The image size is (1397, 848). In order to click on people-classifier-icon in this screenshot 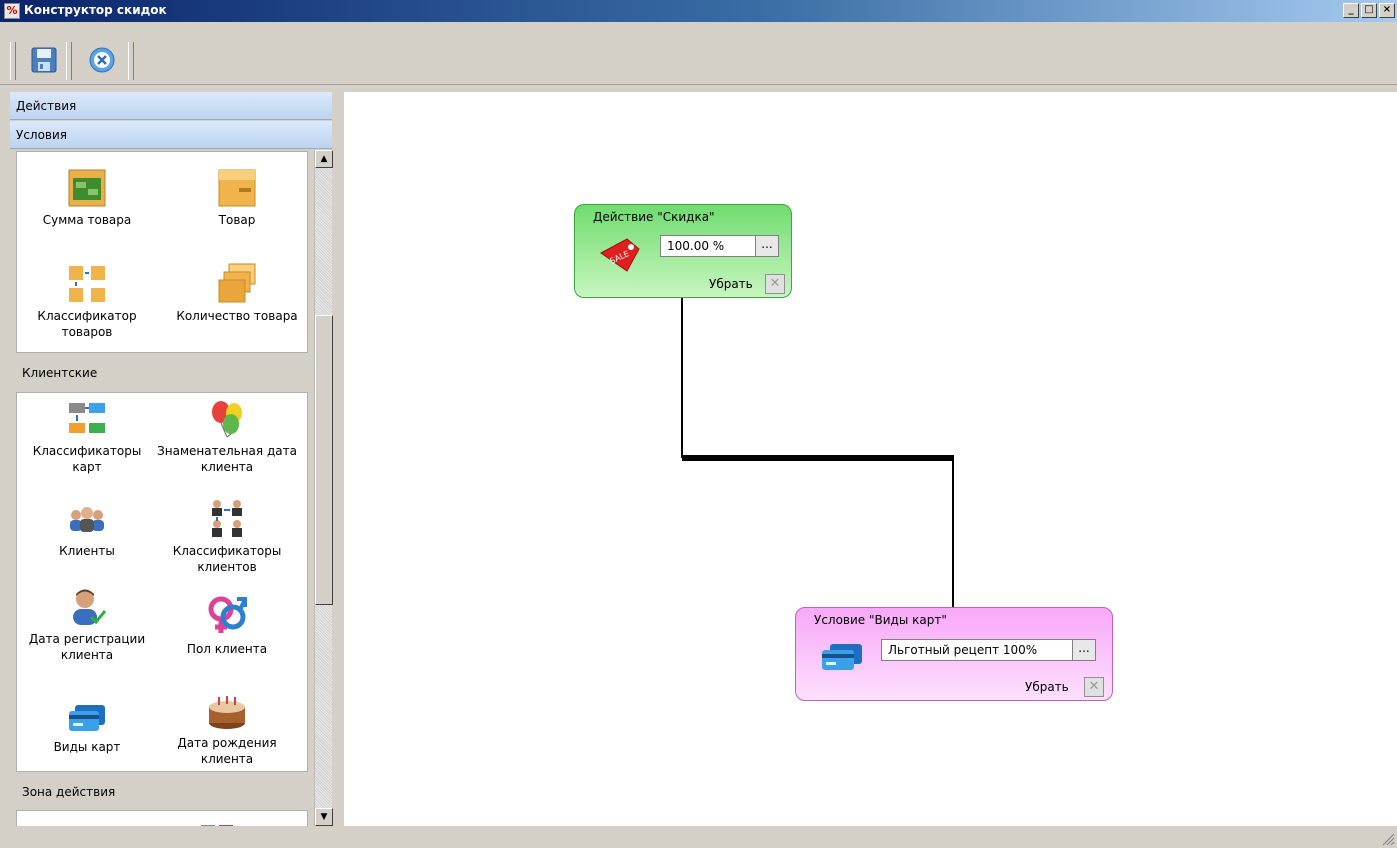, I will do `click(227, 518)`.